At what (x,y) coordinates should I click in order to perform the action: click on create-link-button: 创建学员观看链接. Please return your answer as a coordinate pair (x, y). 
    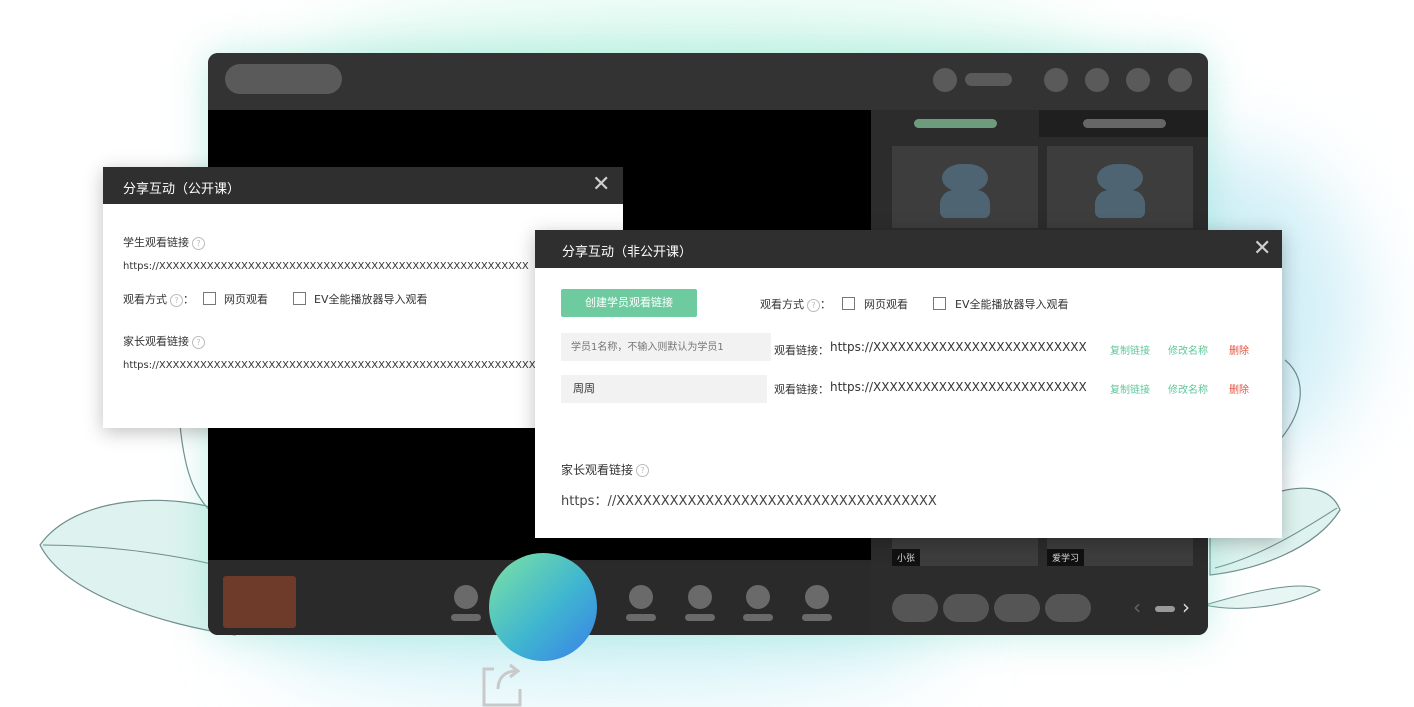
    Looking at the image, I should click on (629, 303).